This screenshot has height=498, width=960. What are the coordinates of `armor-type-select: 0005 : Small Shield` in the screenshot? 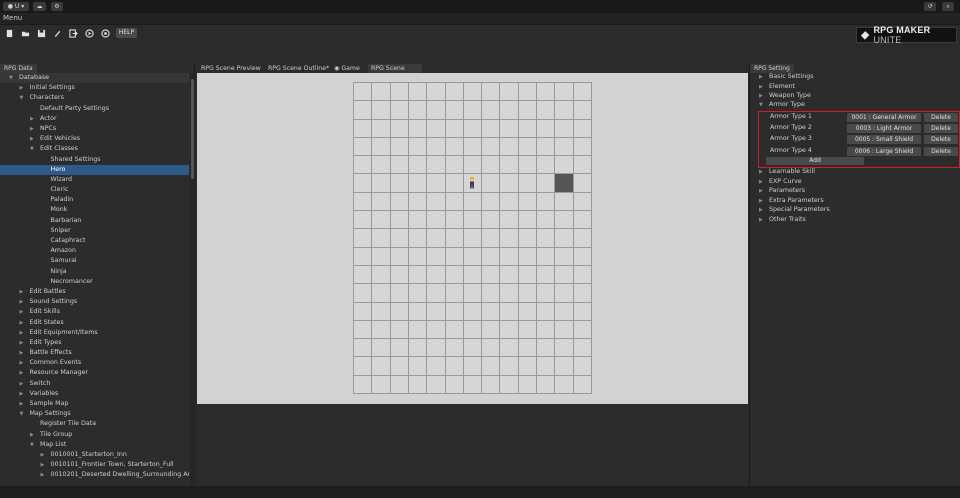 It's located at (884, 139).